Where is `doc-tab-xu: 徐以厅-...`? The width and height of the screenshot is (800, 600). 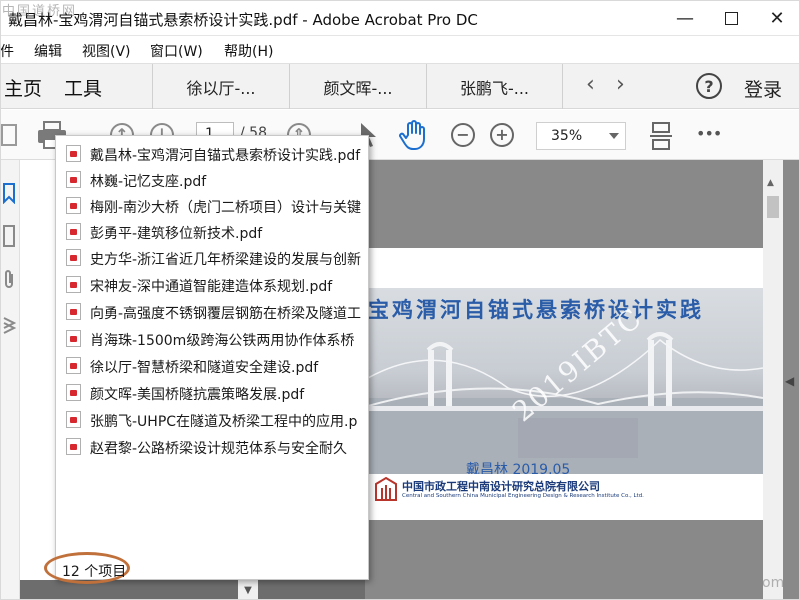
doc-tab-xu: 徐以厅-... is located at coordinates (220, 86).